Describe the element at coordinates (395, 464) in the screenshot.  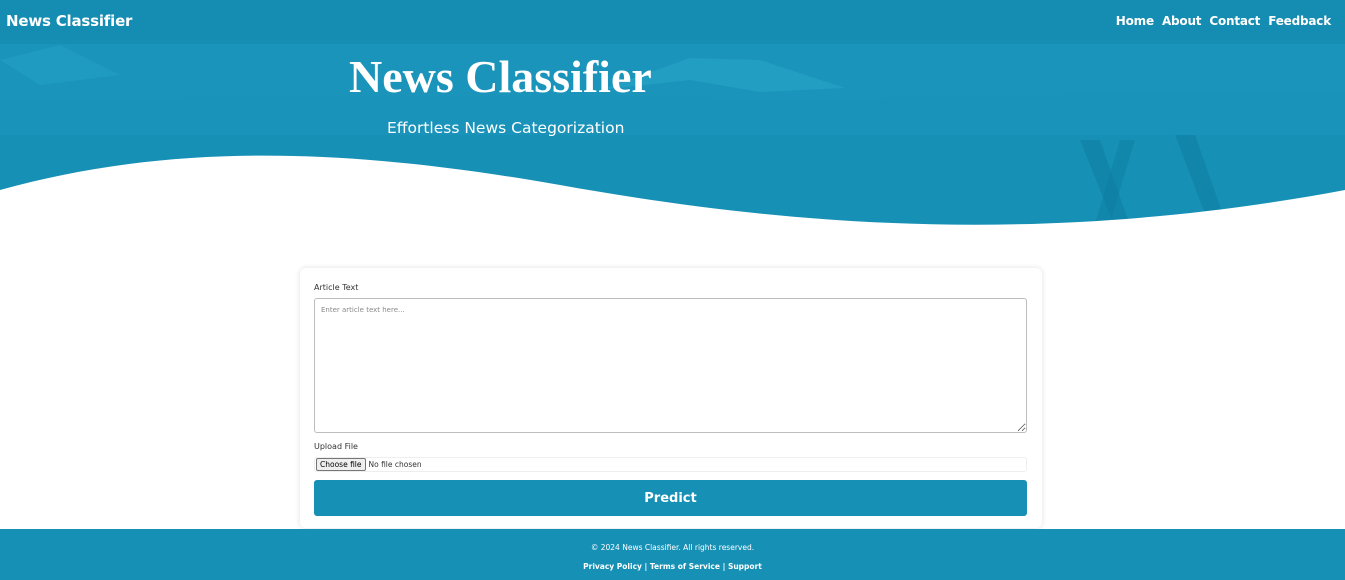
I see `file-status-text: No file chosen` at that location.